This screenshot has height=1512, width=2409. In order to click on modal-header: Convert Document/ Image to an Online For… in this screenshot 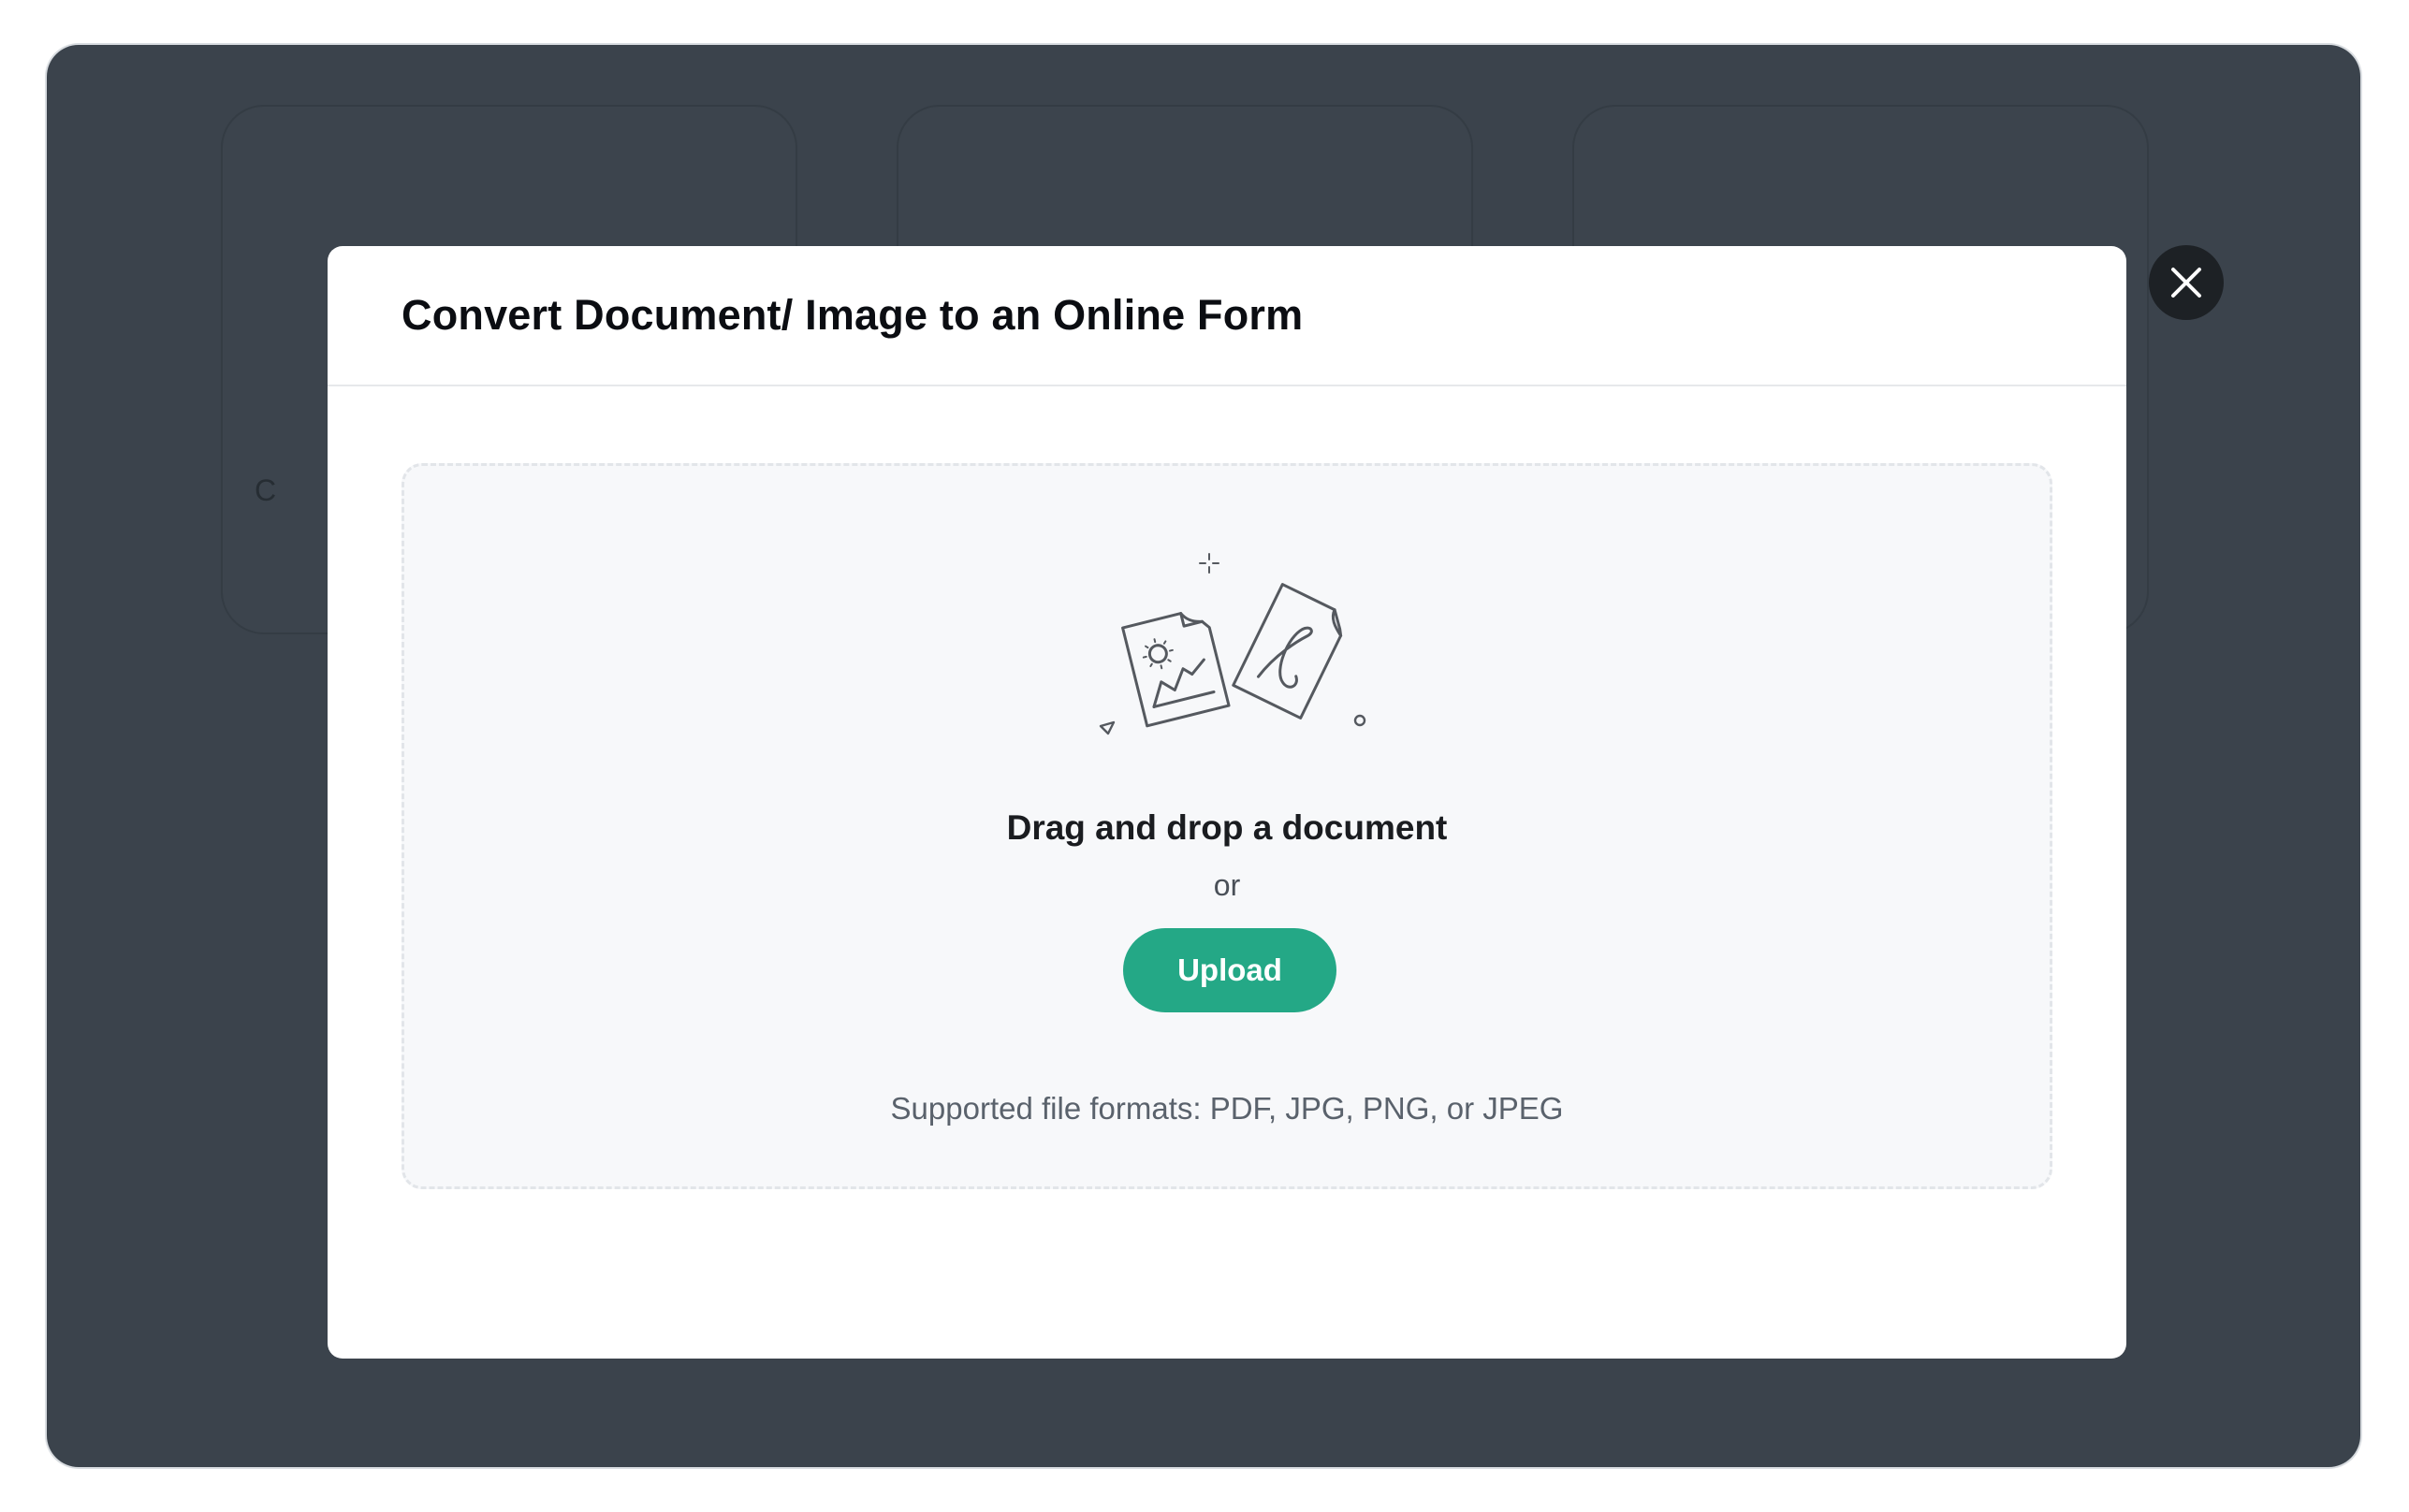, I will do `click(1227, 316)`.